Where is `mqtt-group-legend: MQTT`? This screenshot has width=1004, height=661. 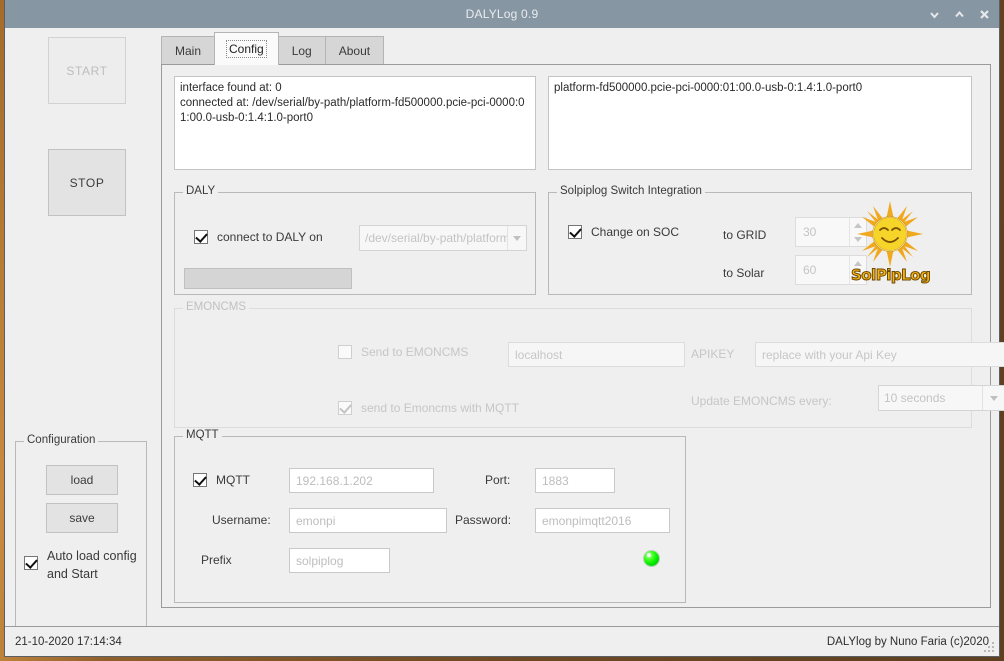 mqtt-group-legend: MQTT is located at coordinates (202, 435).